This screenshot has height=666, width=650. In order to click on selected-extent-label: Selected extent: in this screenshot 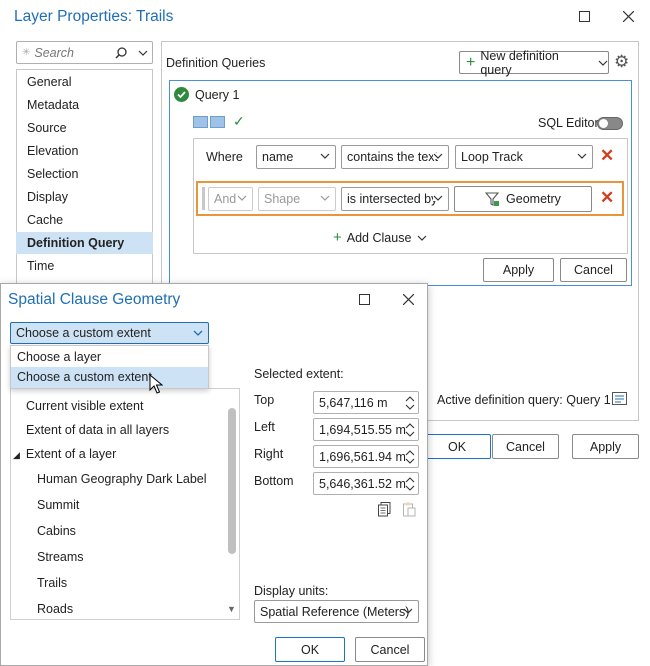, I will do `click(299, 374)`.